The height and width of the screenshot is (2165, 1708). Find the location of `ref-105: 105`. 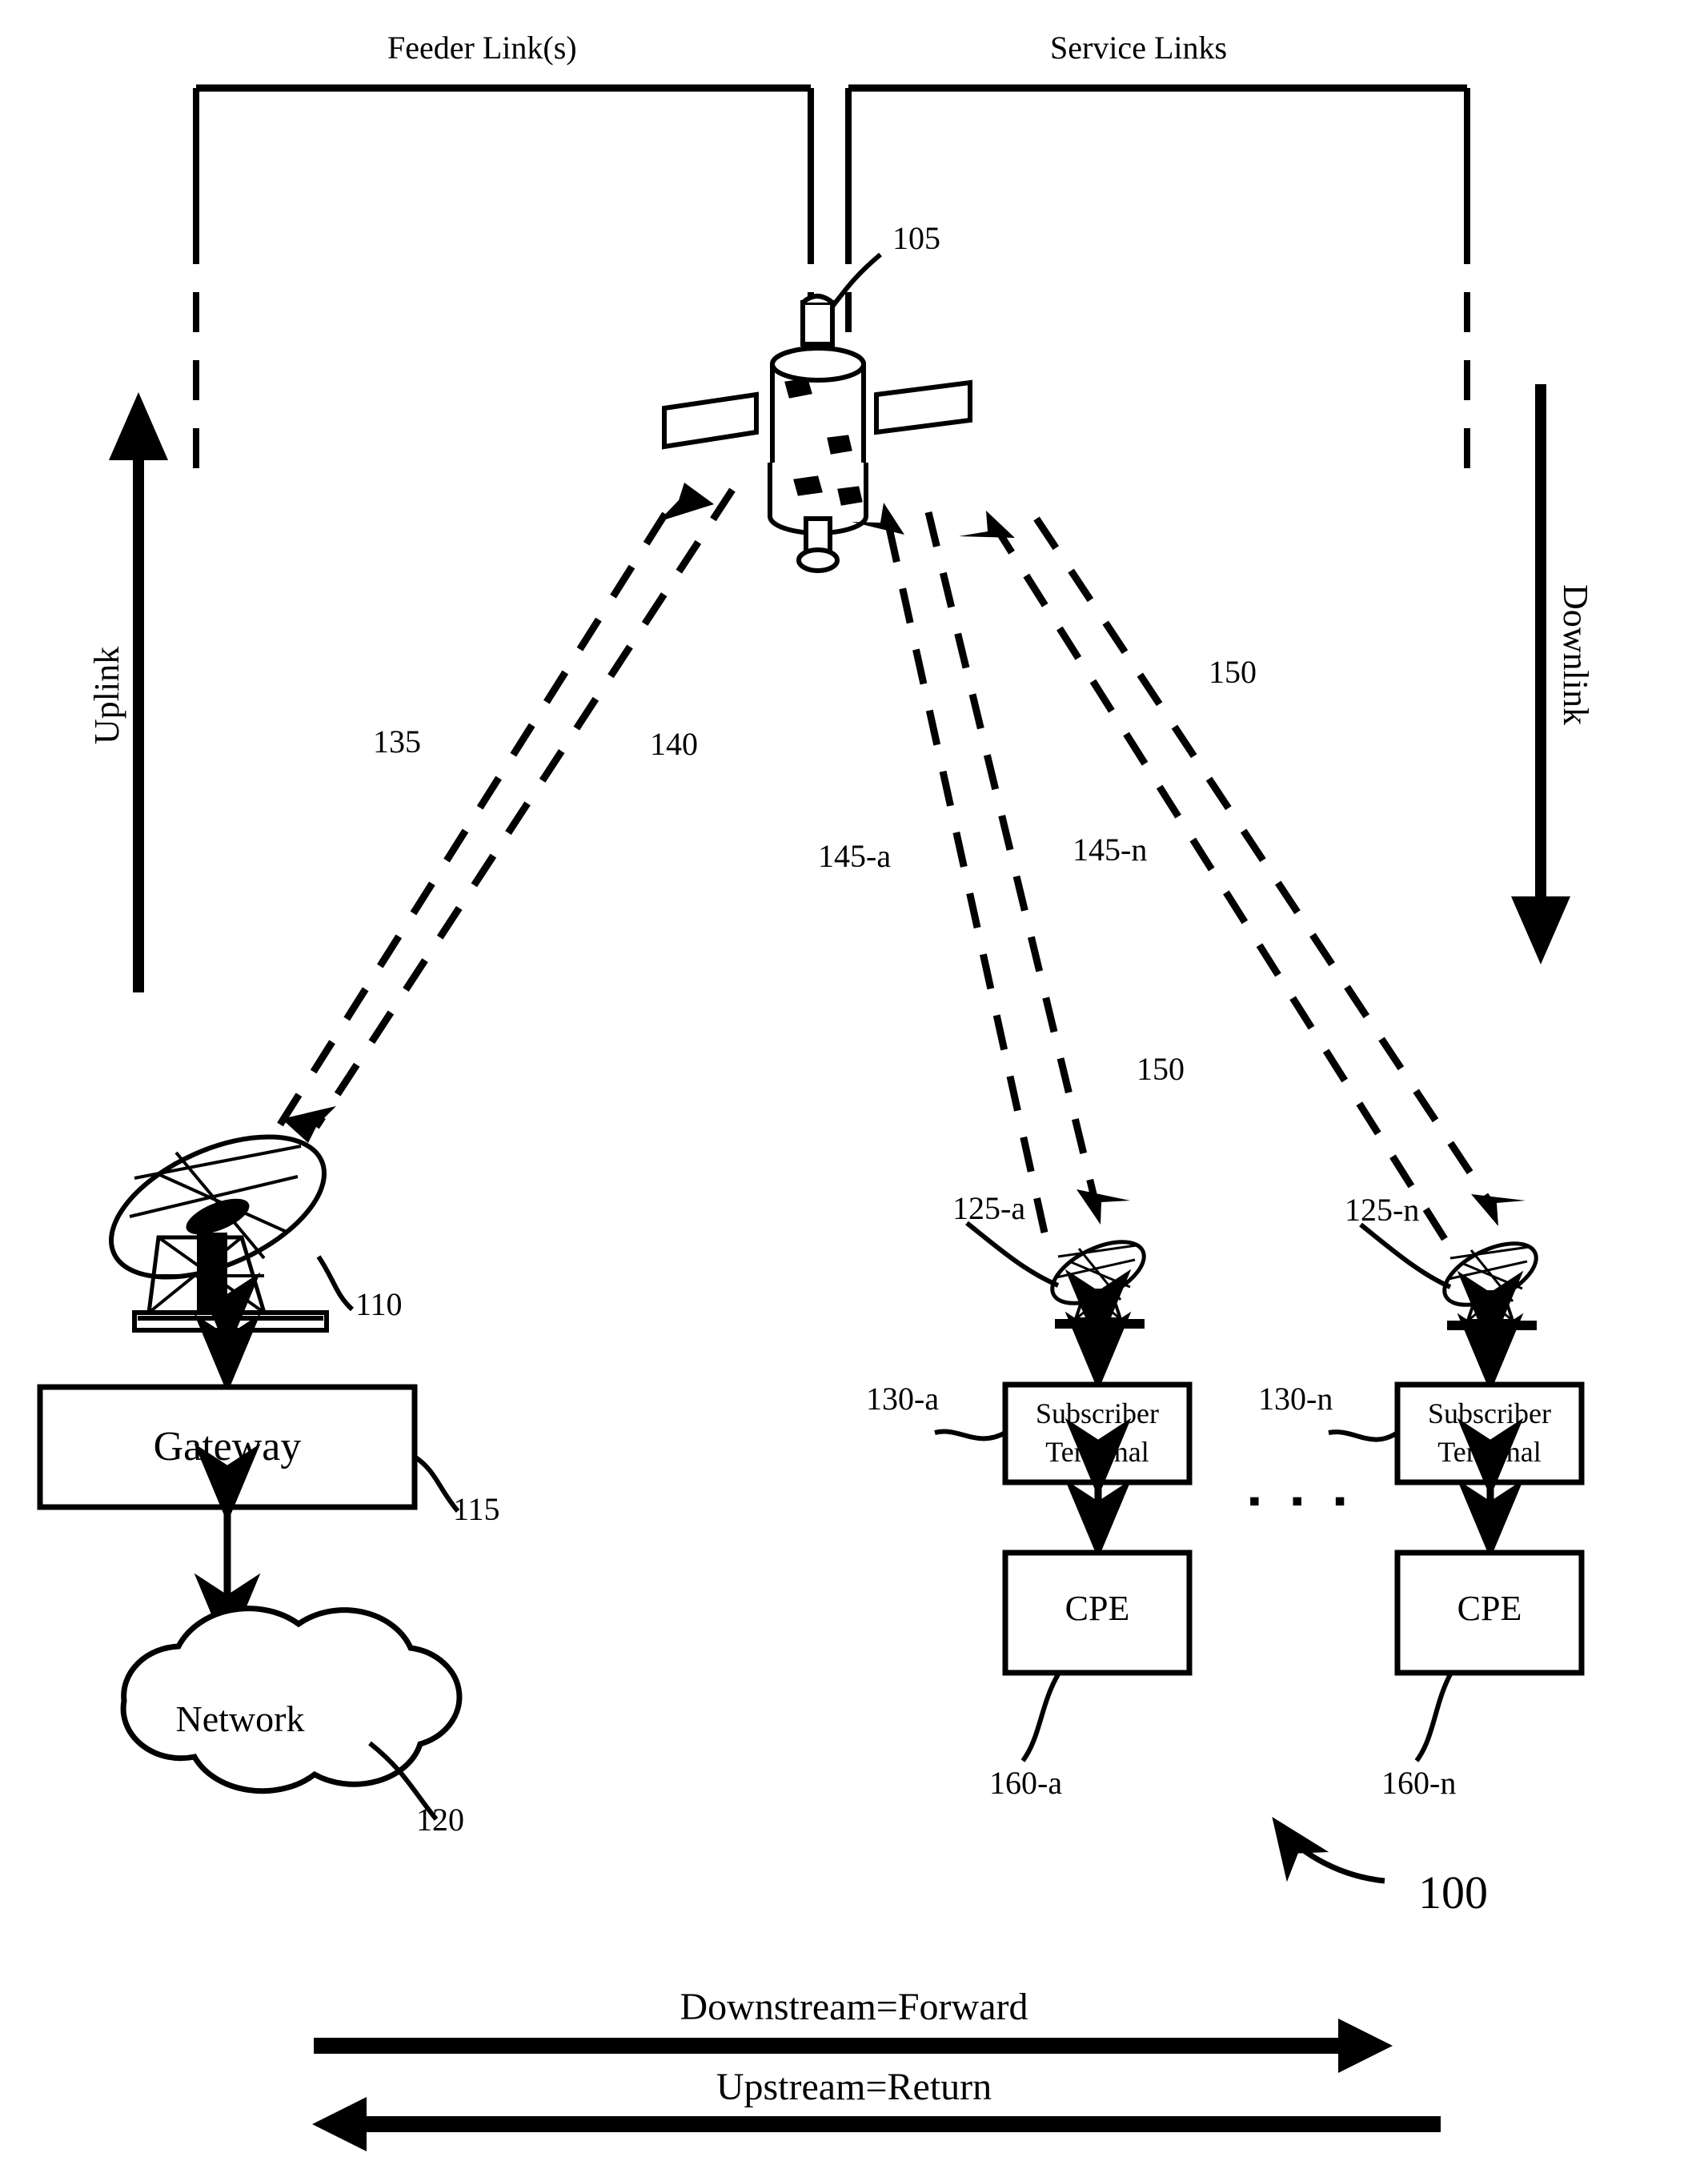

ref-105: 105 is located at coordinates (916, 238).